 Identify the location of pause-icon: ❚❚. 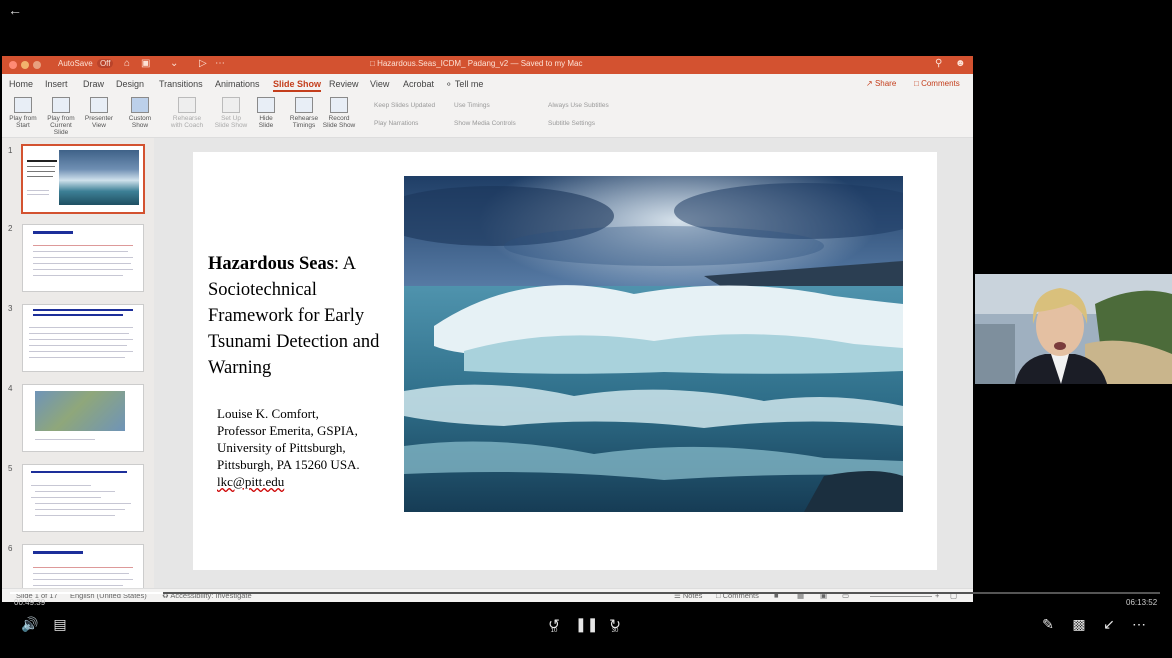
(586, 624).